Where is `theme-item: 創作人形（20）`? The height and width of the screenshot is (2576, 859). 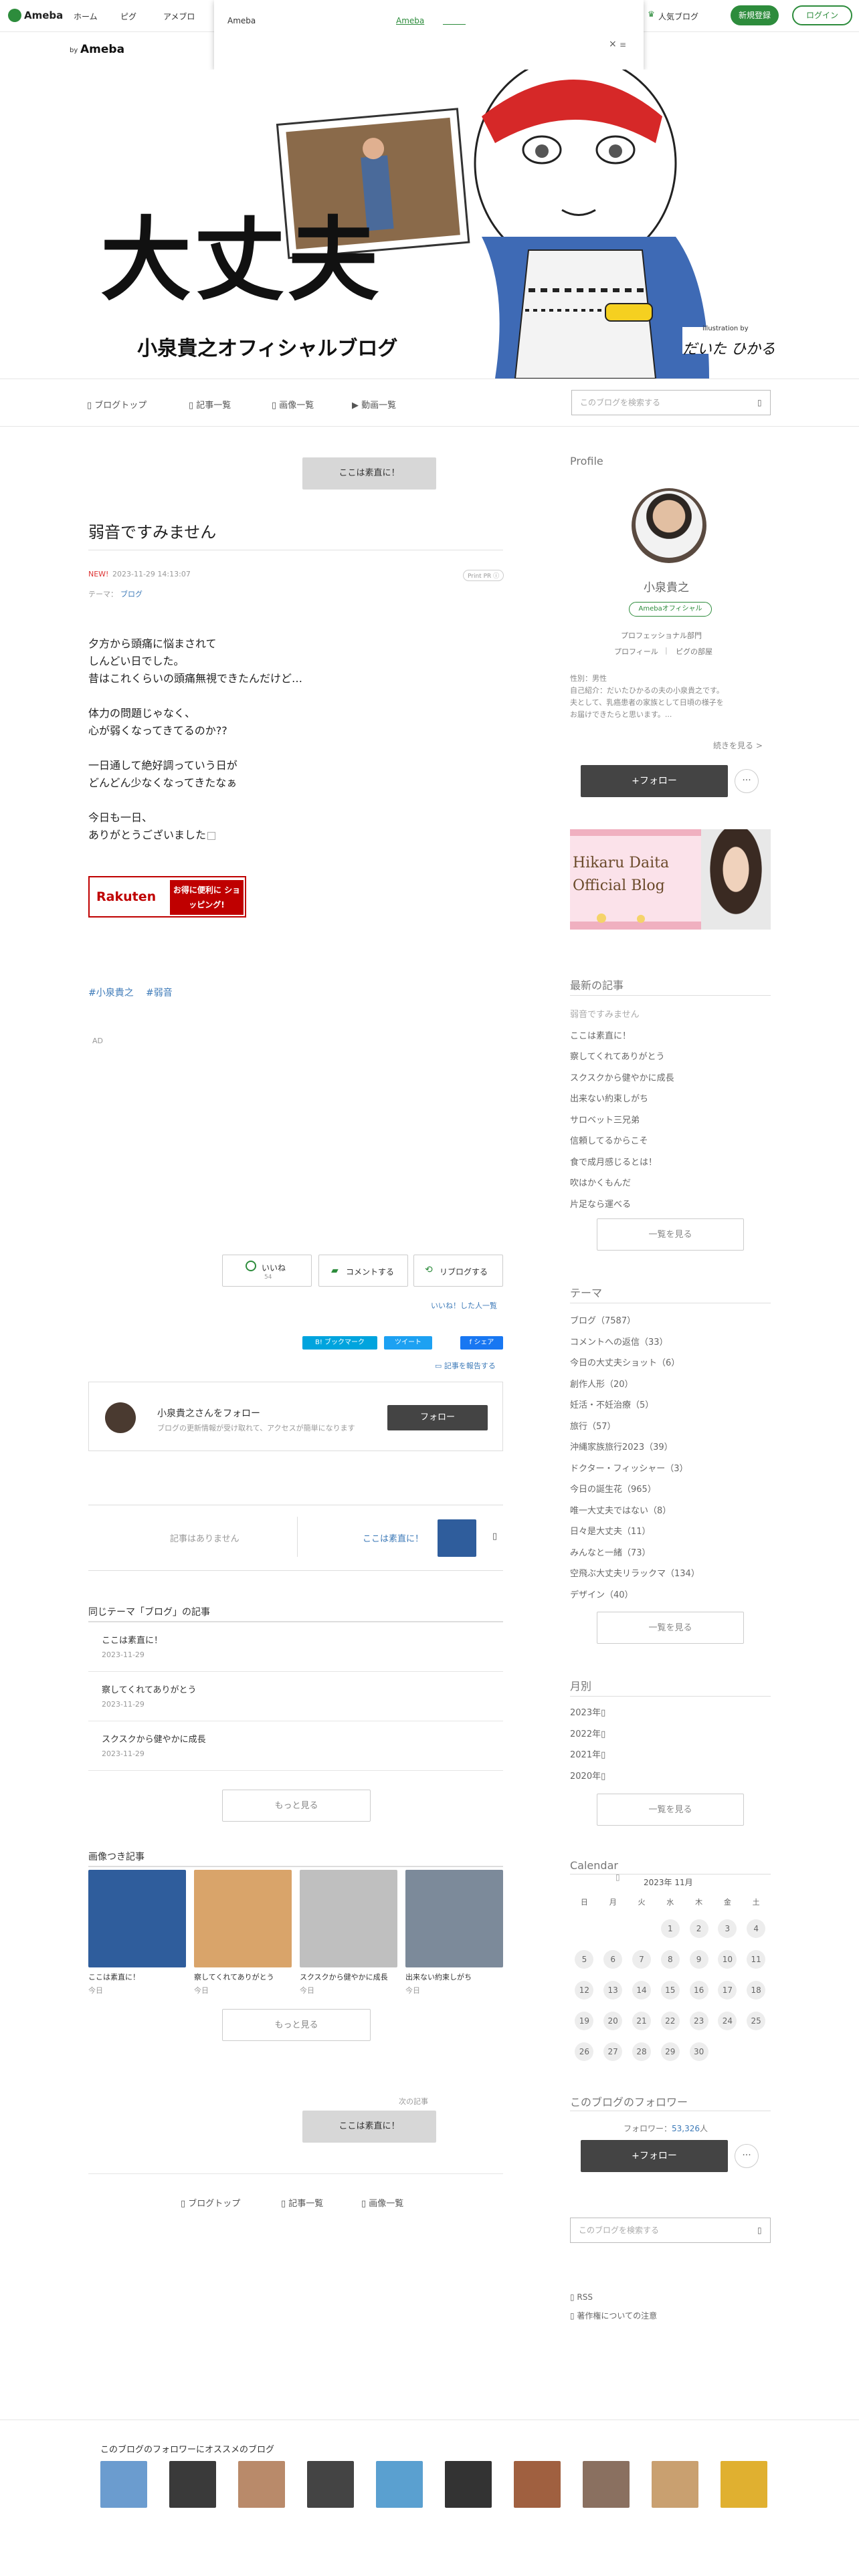 theme-item: 創作人形（20） is located at coordinates (635, 1385).